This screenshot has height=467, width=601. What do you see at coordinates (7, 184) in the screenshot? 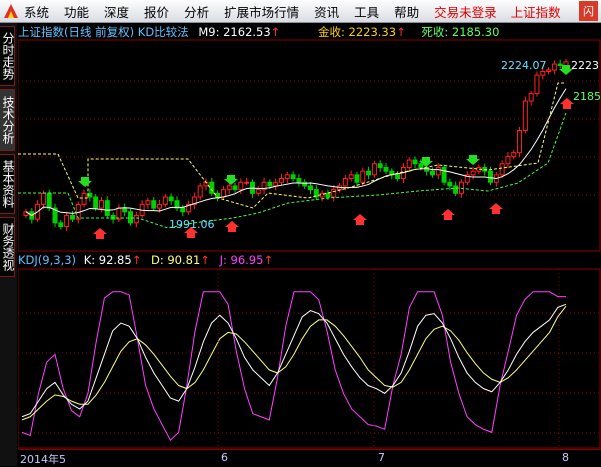
I see `tab-basic-info: 基本资料` at bounding box center [7, 184].